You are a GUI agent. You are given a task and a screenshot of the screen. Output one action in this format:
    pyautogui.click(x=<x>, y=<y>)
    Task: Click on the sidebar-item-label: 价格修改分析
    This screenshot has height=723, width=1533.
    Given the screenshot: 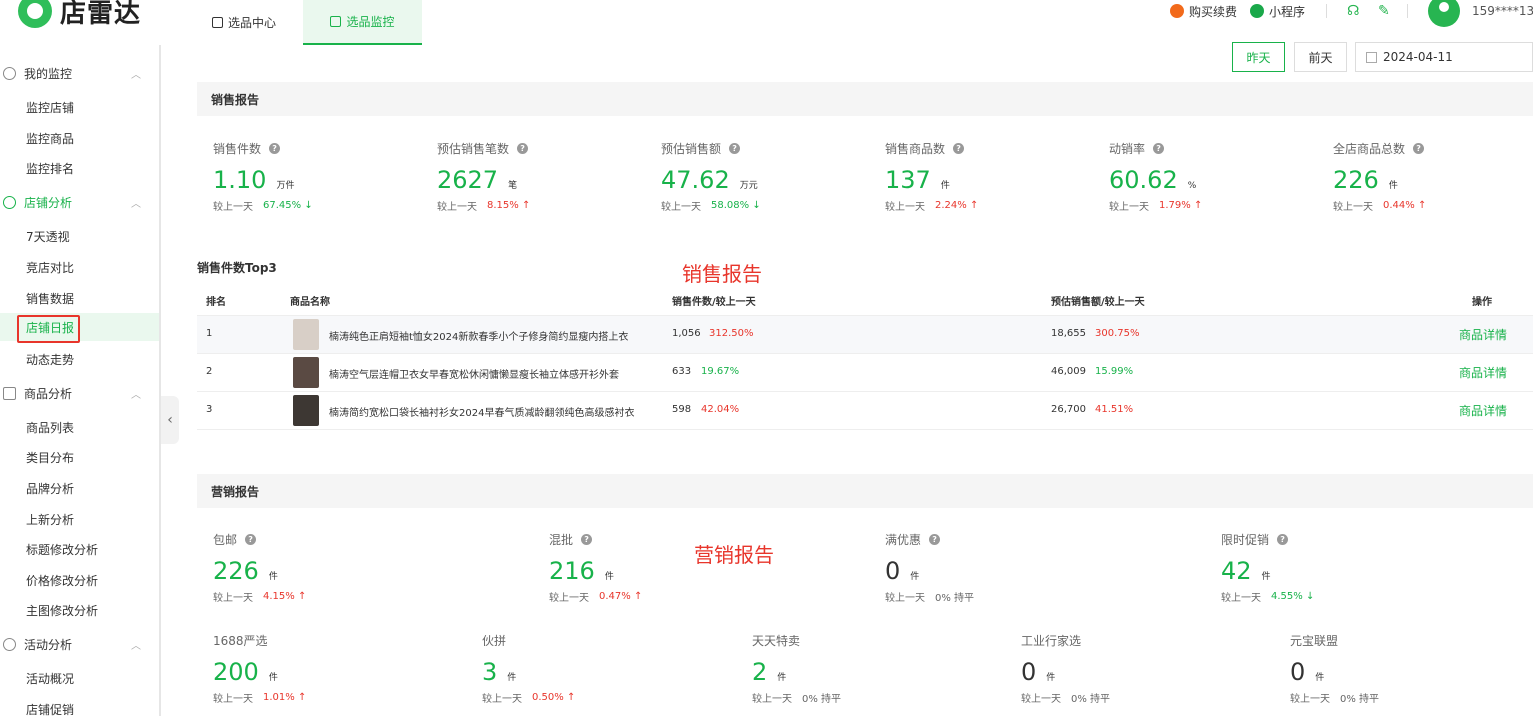 What is the action you would take?
    pyautogui.click(x=62, y=580)
    